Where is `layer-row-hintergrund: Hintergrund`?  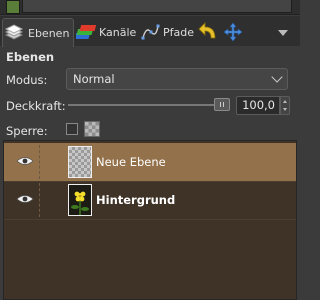
layer-row-hintergrund: Hintergrund is located at coordinates (150, 200).